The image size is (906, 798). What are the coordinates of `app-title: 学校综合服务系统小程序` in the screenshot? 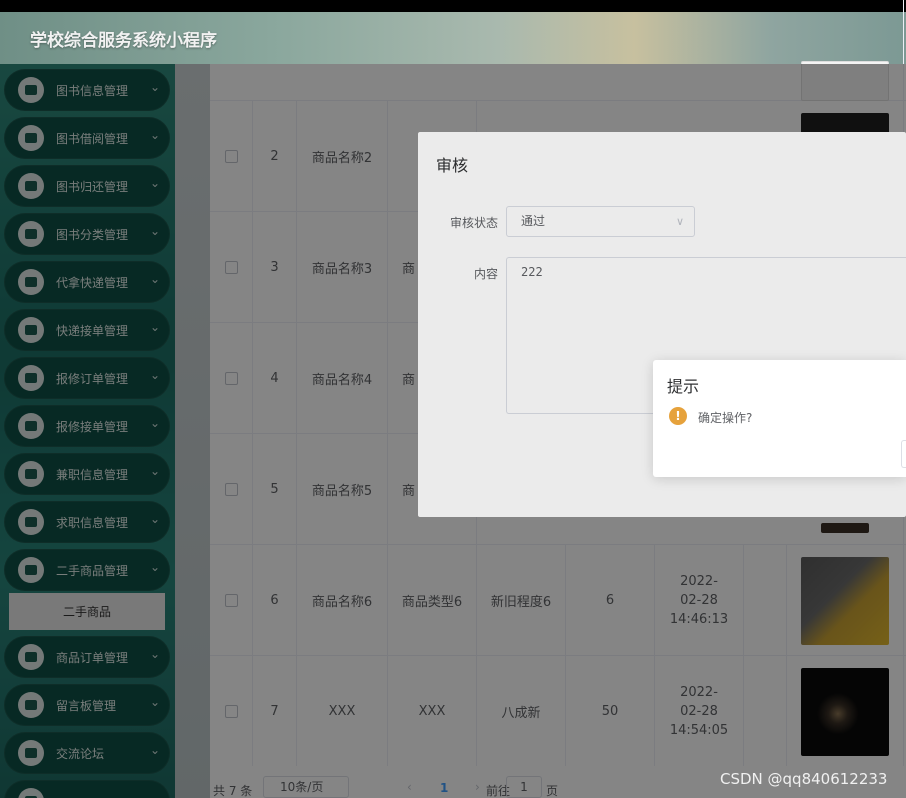 It's located at (123, 41).